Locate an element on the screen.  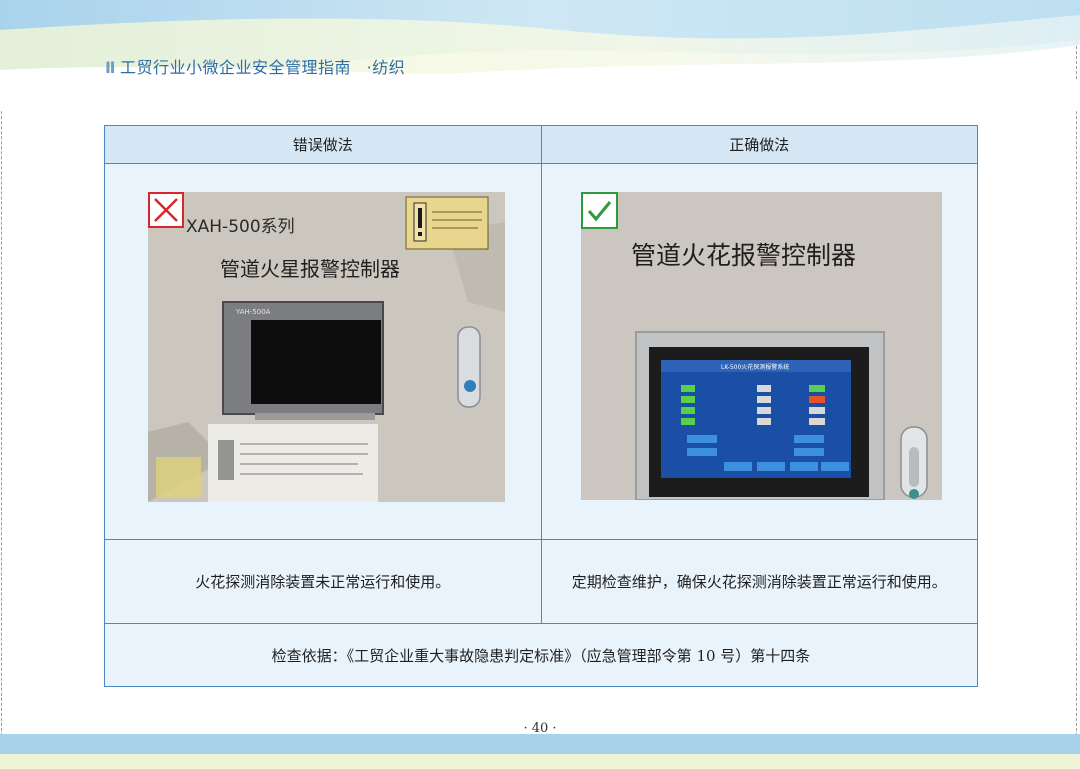
column-header-wrong: 错误做法 is located at coordinates (323, 144).